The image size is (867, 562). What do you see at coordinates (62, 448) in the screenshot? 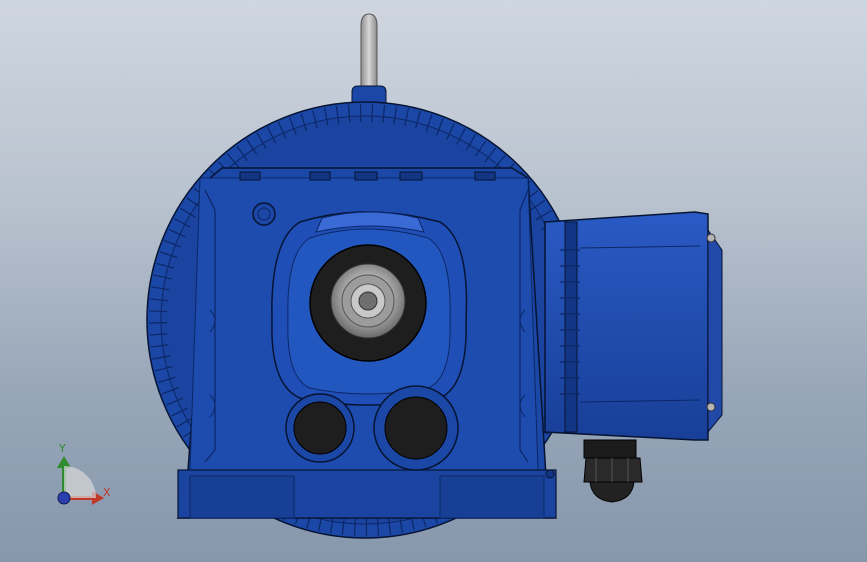
I see `triad-y-label: Y` at bounding box center [62, 448].